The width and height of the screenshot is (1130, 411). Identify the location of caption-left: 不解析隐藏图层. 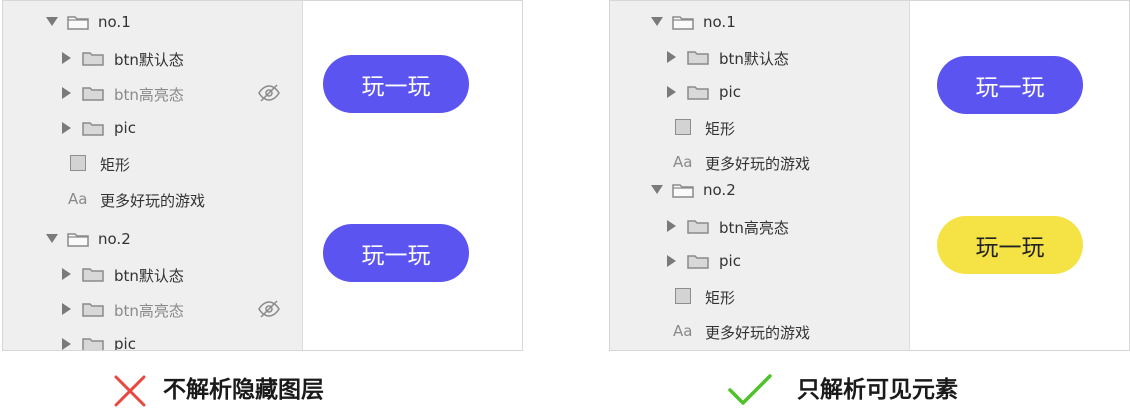
(243, 390).